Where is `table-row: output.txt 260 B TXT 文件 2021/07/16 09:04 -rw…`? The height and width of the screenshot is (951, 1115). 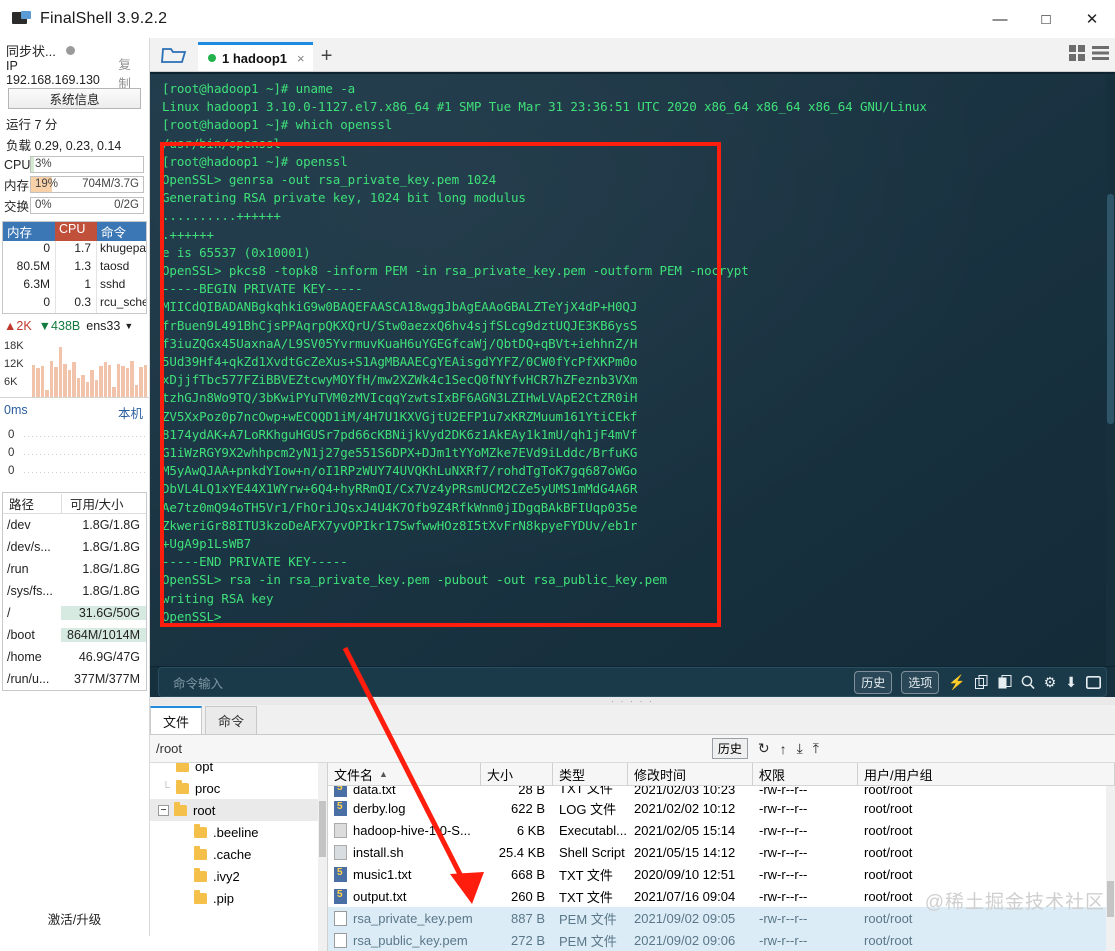 table-row: output.txt 260 B TXT 文件 2021/07/16 09:04 -rw… is located at coordinates (721, 896).